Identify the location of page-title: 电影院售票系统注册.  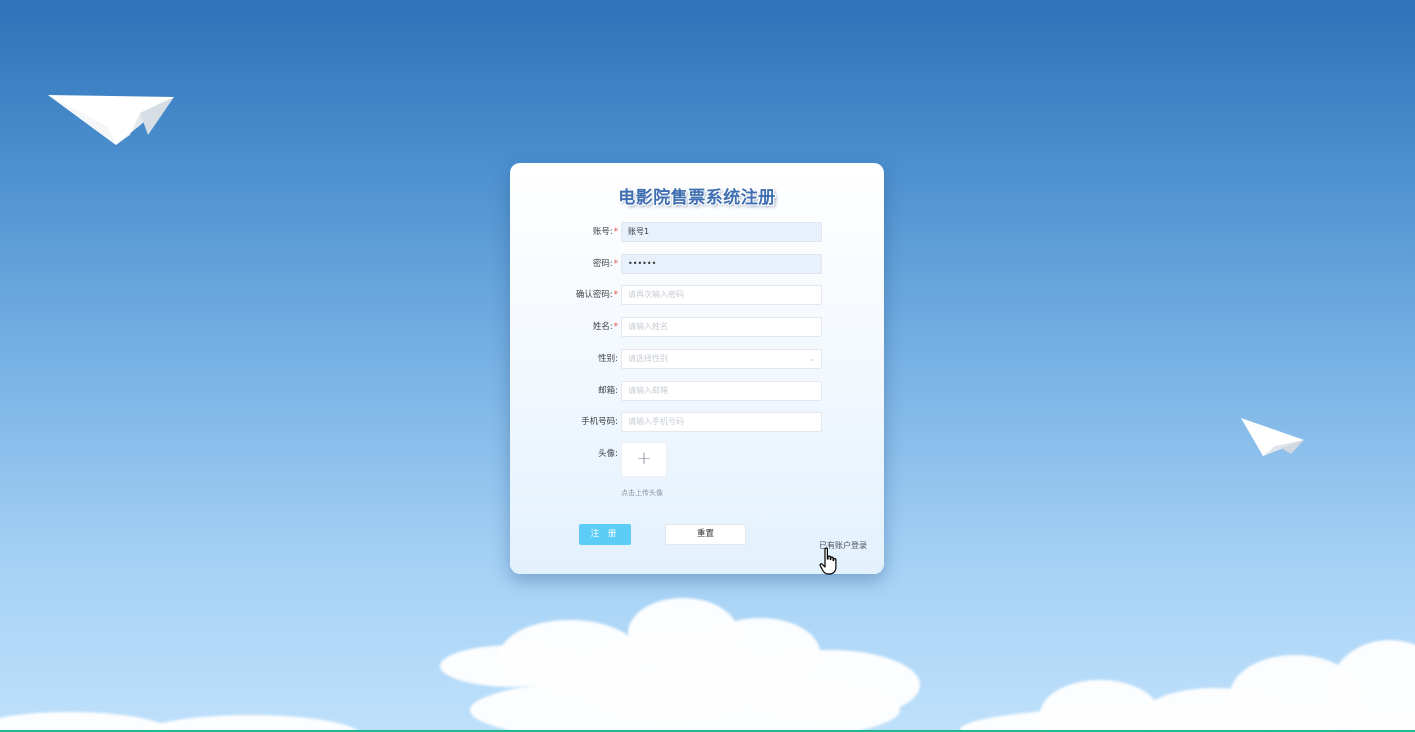
(697, 198).